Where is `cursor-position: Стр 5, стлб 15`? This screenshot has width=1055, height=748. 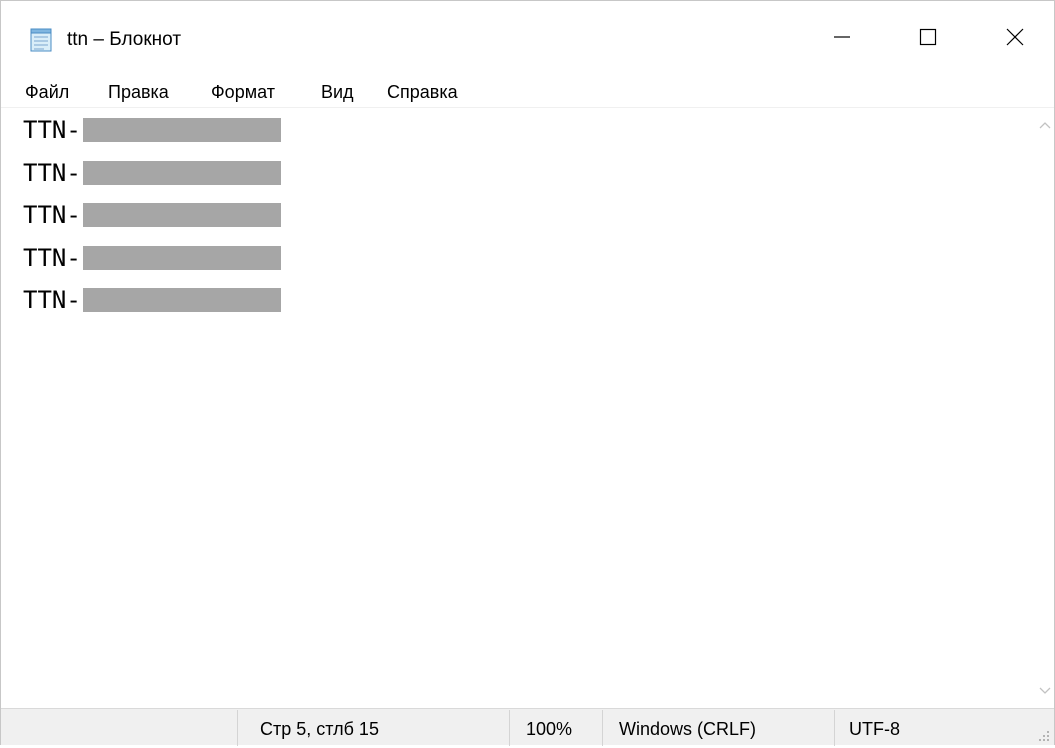 cursor-position: Стр 5, стлб 15 is located at coordinates (319, 729).